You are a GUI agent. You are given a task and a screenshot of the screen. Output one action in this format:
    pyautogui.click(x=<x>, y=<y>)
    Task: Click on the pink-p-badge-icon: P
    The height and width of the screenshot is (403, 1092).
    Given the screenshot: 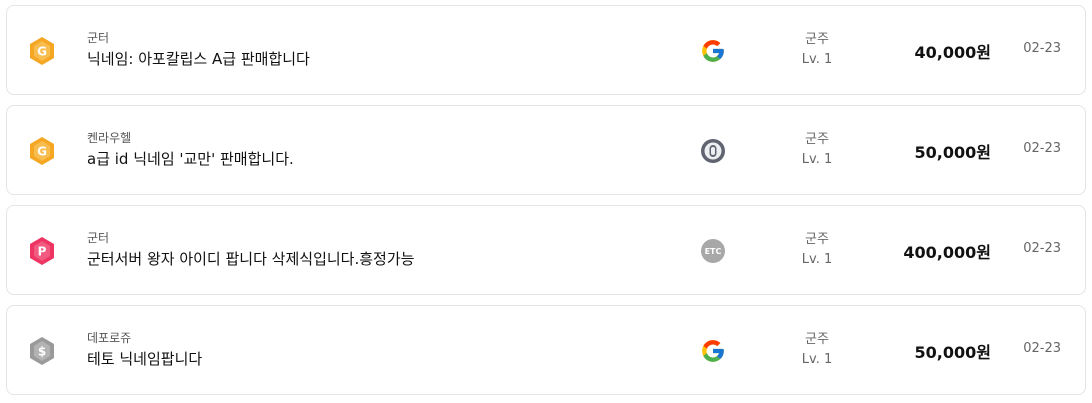 What is the action you would take?
    pyautogui.click(x=42, y=251)
    